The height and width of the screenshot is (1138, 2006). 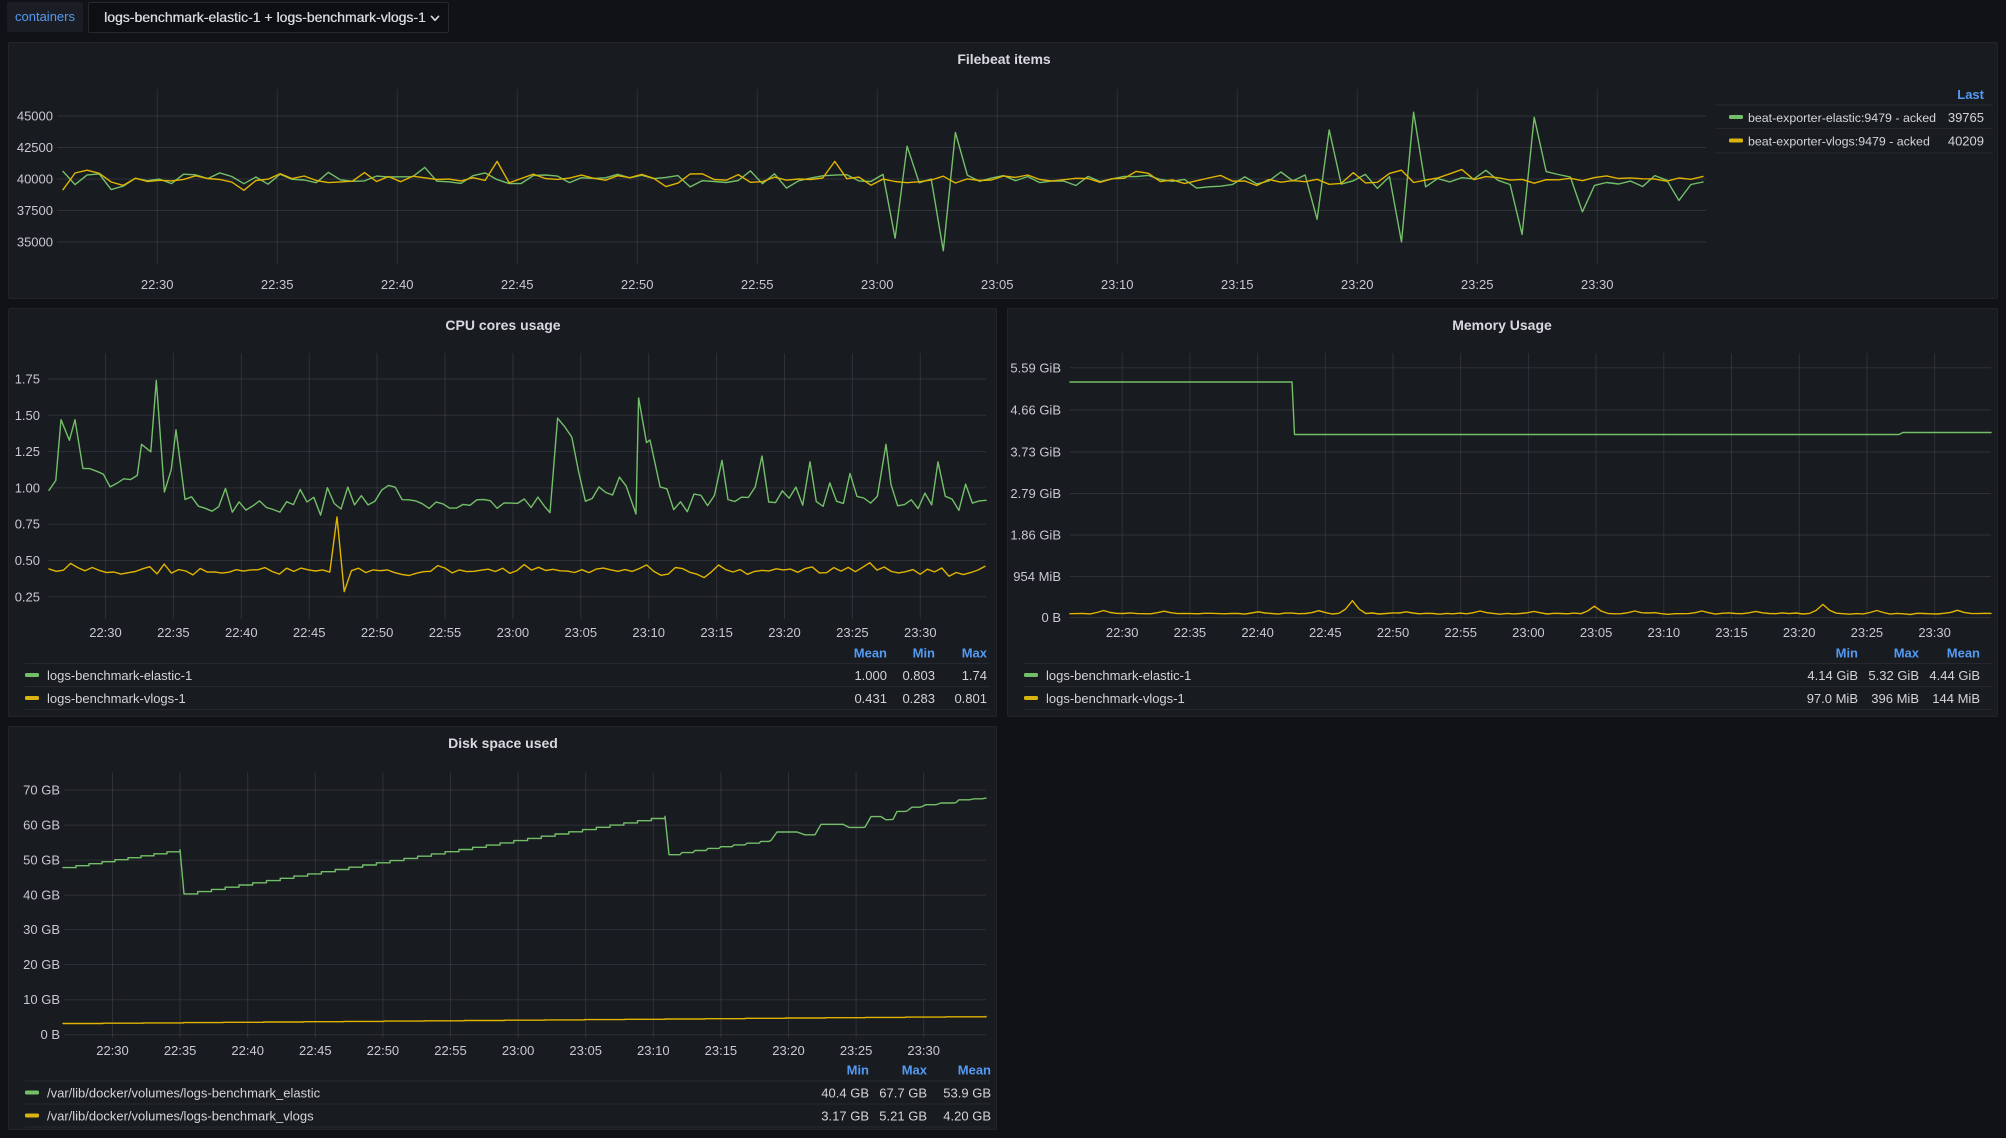 I want to click on svg-text: 3.73 GiB, so click(x=1035, y=452).